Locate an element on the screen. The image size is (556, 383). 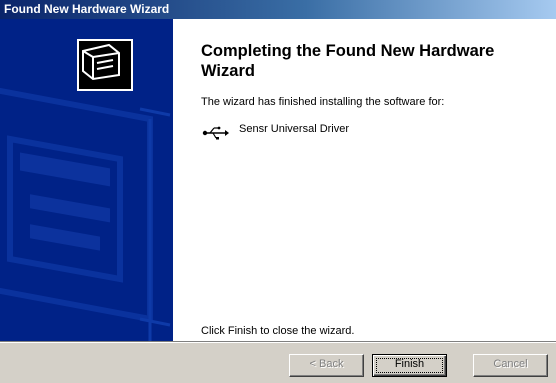
back-button-label: < Back is located at coordinates (326, 364).